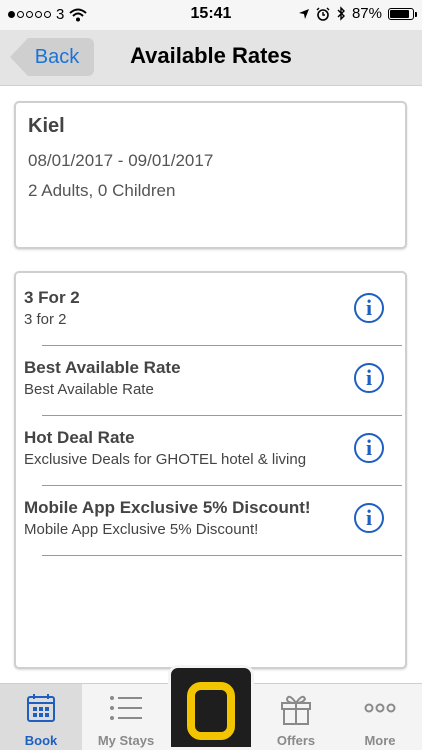 Image resolution: width=422 pixels, height=750 pixels. What do you see at coordinates (402, 13) in the screenshot?
I see `battery-icon` at bounding box center [402, 13].